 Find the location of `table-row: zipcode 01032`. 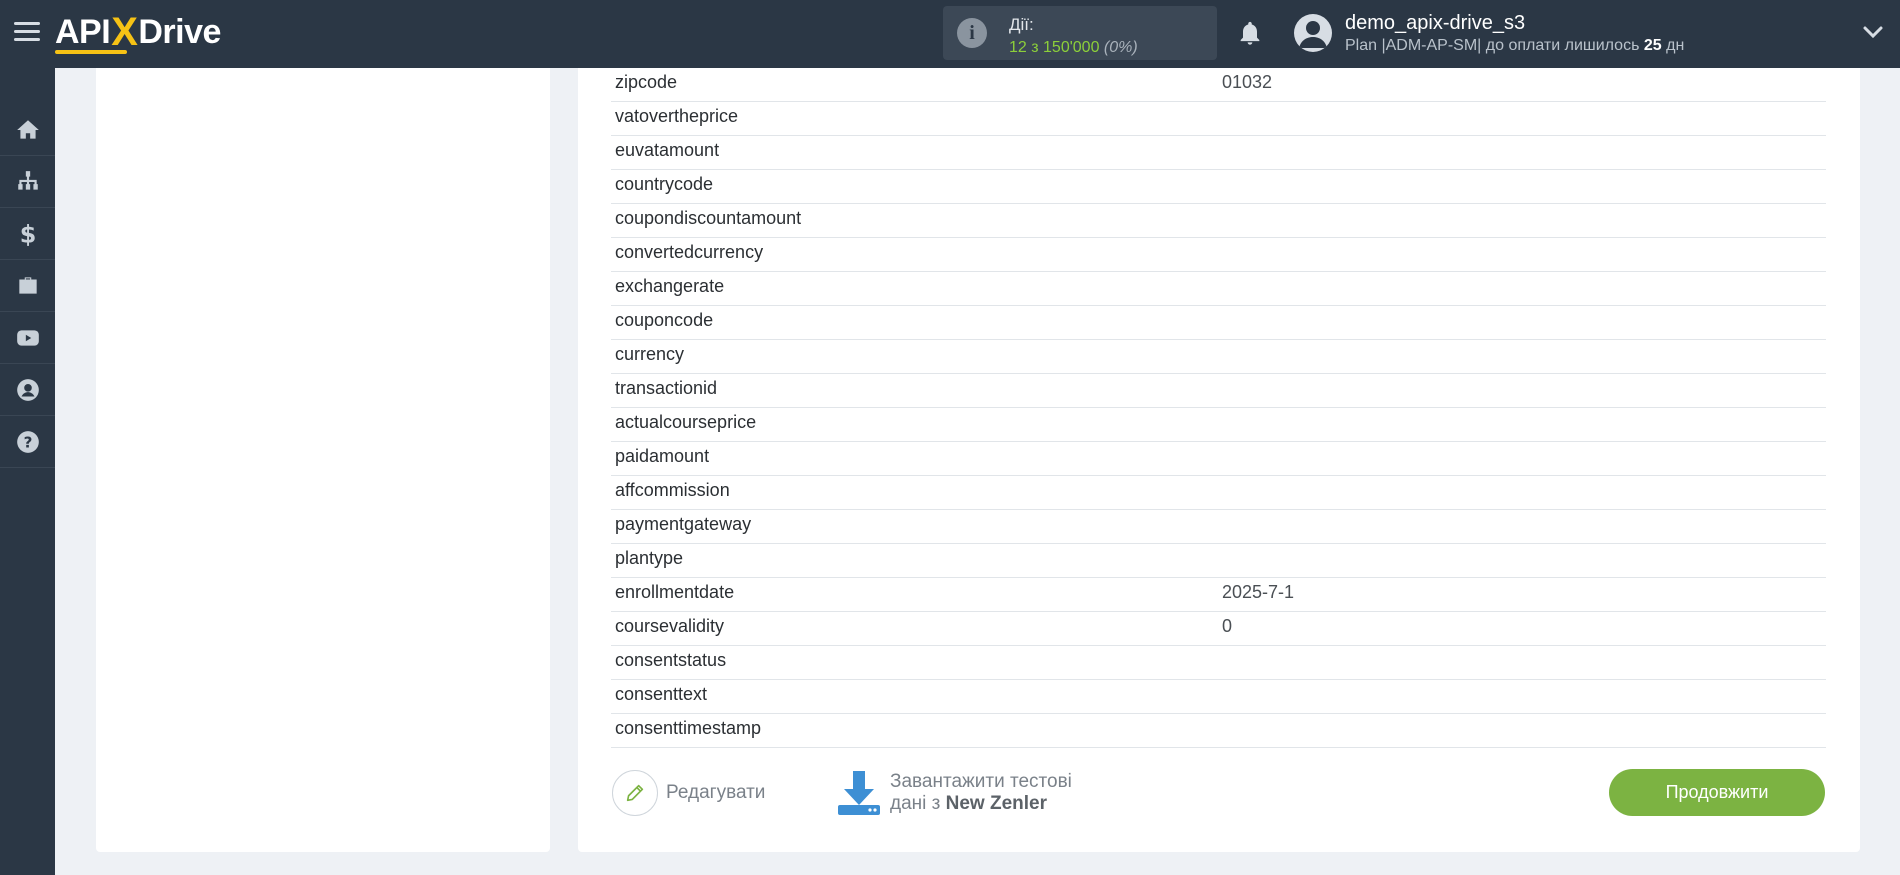

table-row: zipcode 01032 is located at coordinates (1218, 85).